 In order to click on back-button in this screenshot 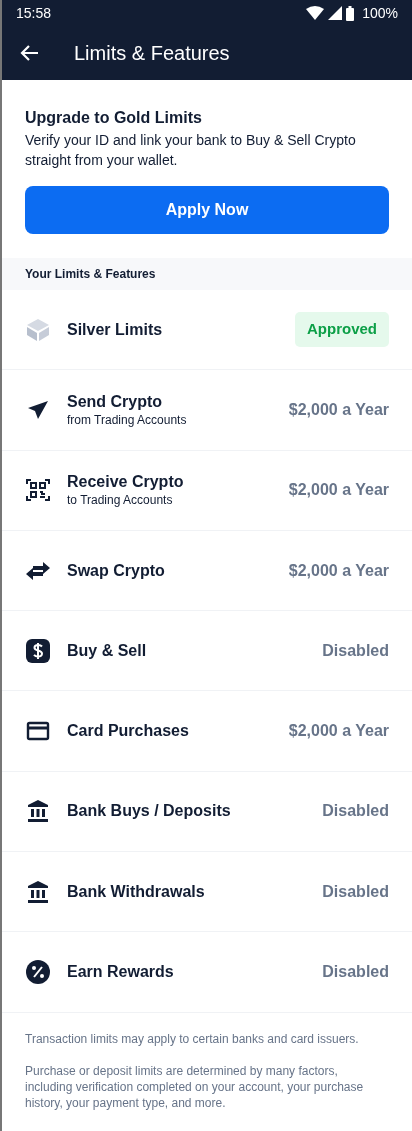, I will do `click(30, 53)`.